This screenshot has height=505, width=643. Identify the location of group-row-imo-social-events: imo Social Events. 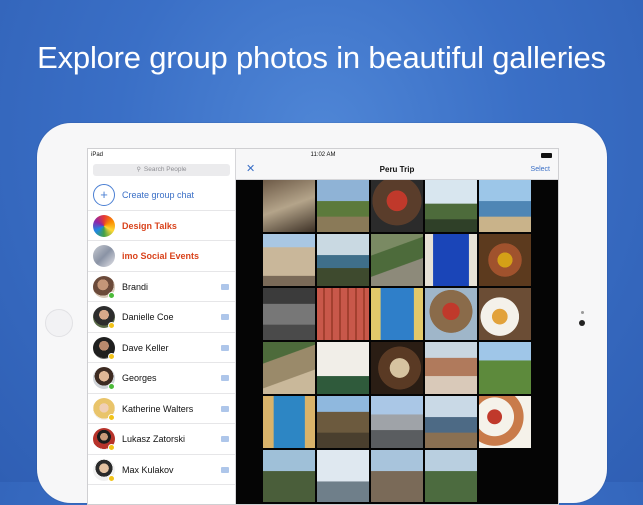
(161, 256).